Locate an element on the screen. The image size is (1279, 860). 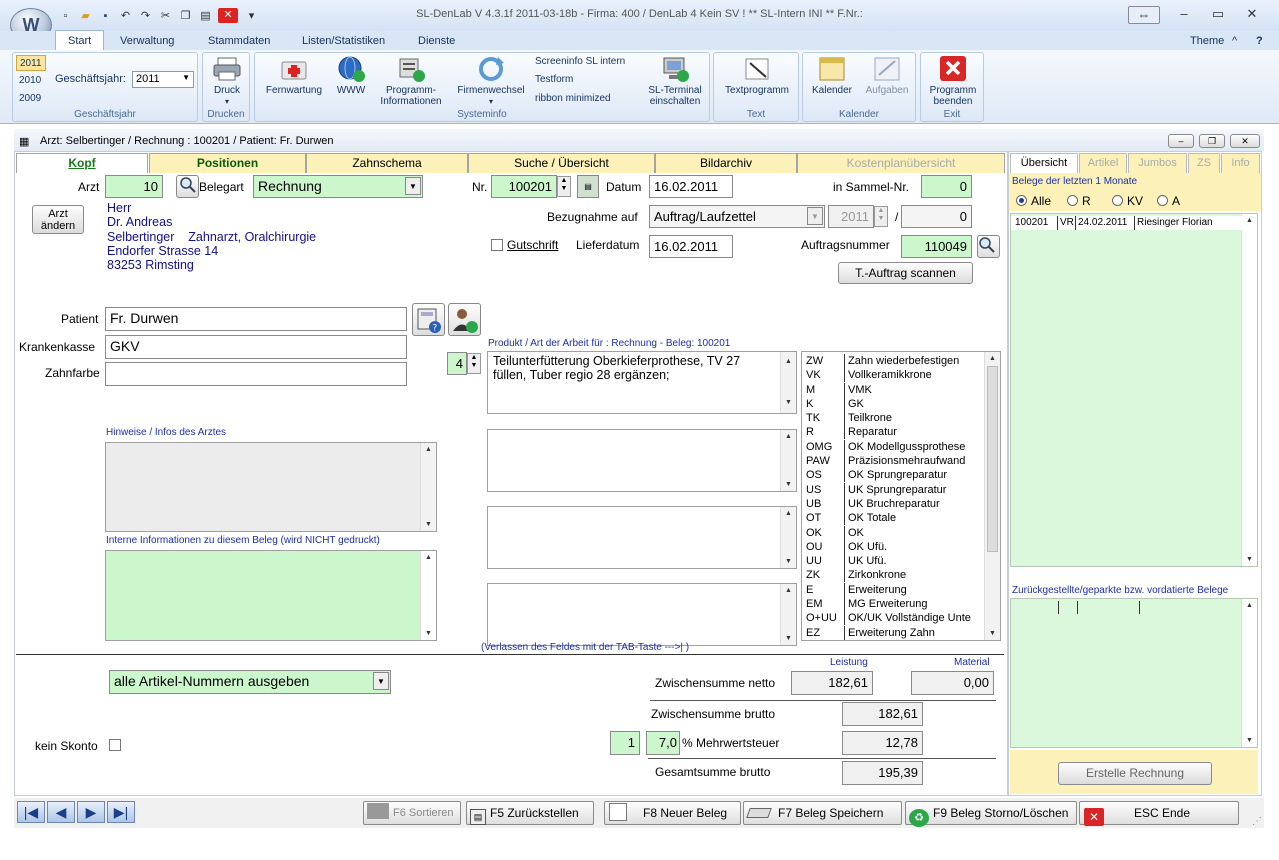
tab-info: Info is located at coordinates (1240, 163).